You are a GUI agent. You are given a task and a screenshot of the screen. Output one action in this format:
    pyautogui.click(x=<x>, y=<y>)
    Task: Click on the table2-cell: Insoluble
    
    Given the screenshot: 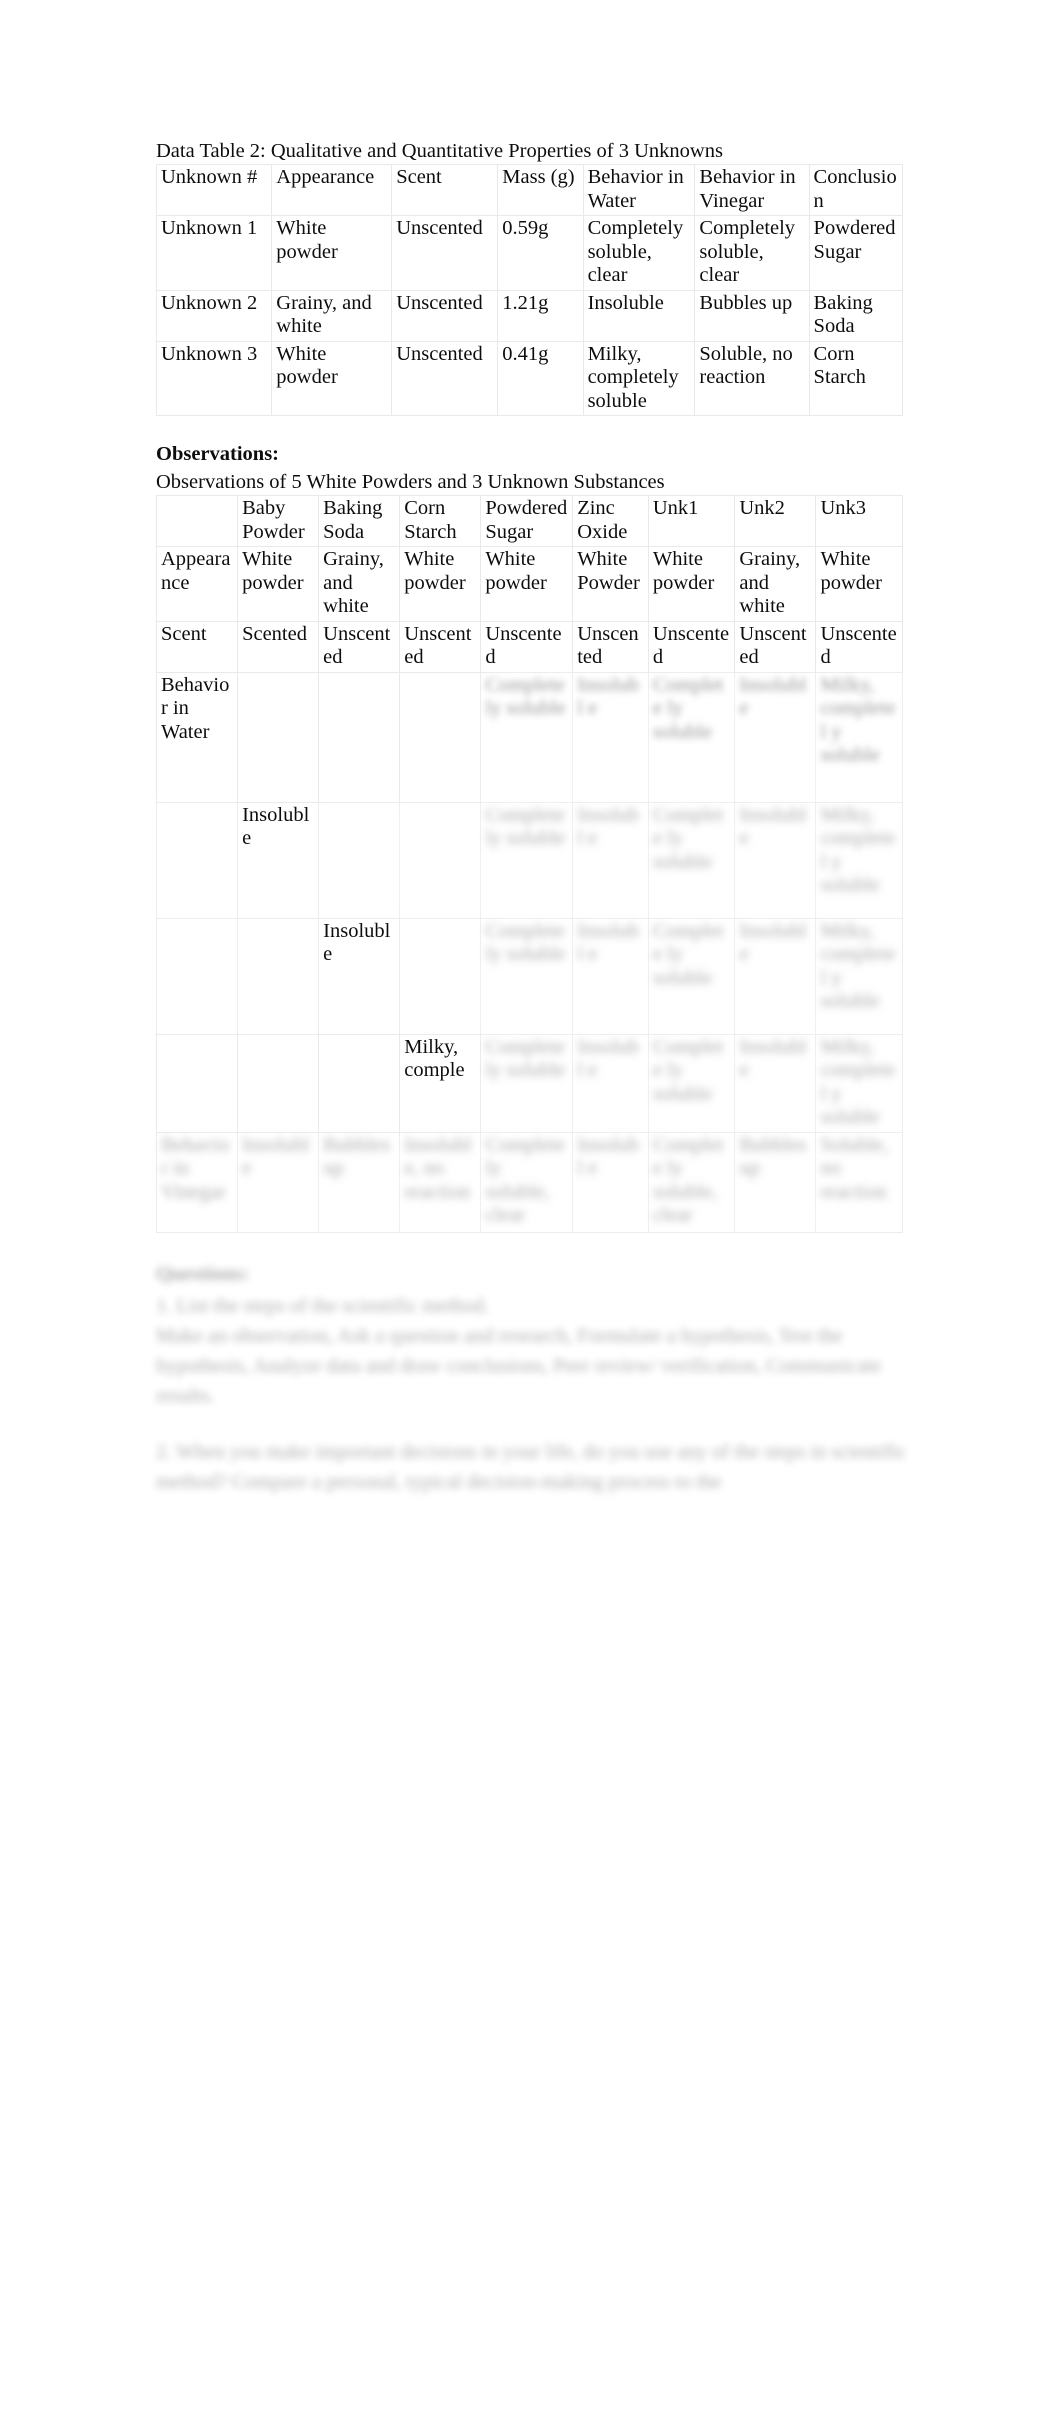 What is the action you would take?
    pyautogui.click(x=278, y=860)
    